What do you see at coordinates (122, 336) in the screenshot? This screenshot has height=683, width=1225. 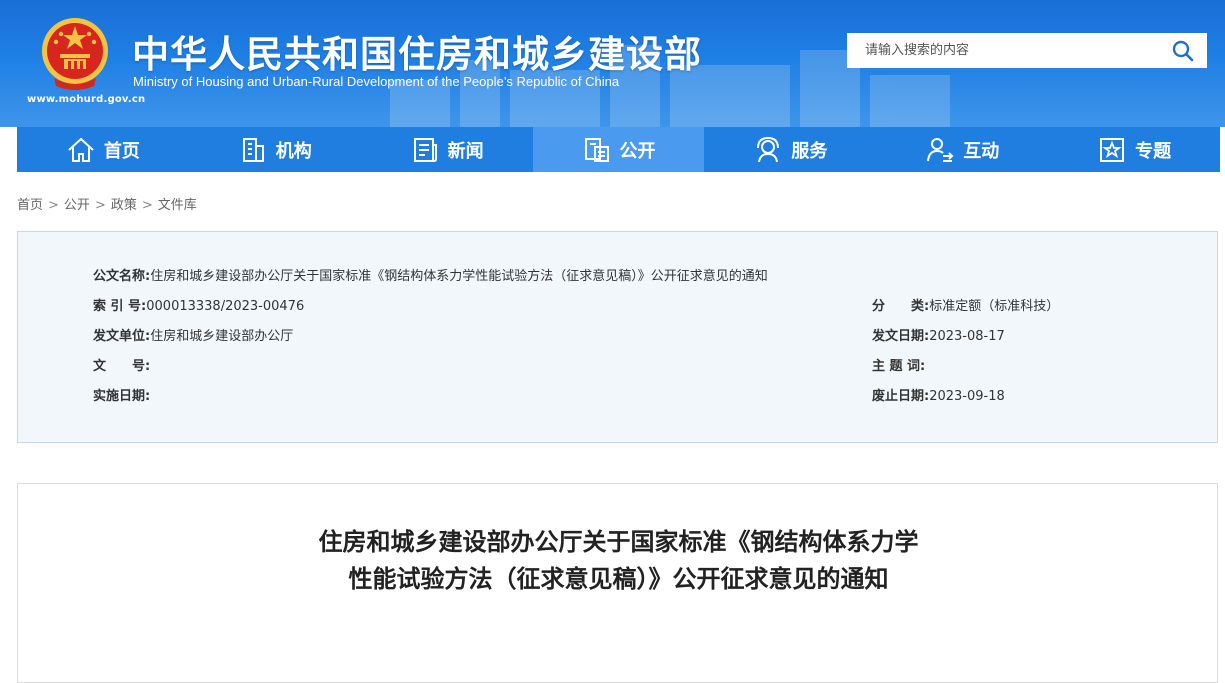 I see `issuer-label: 发文单位:` at bounding box center [122, 336].